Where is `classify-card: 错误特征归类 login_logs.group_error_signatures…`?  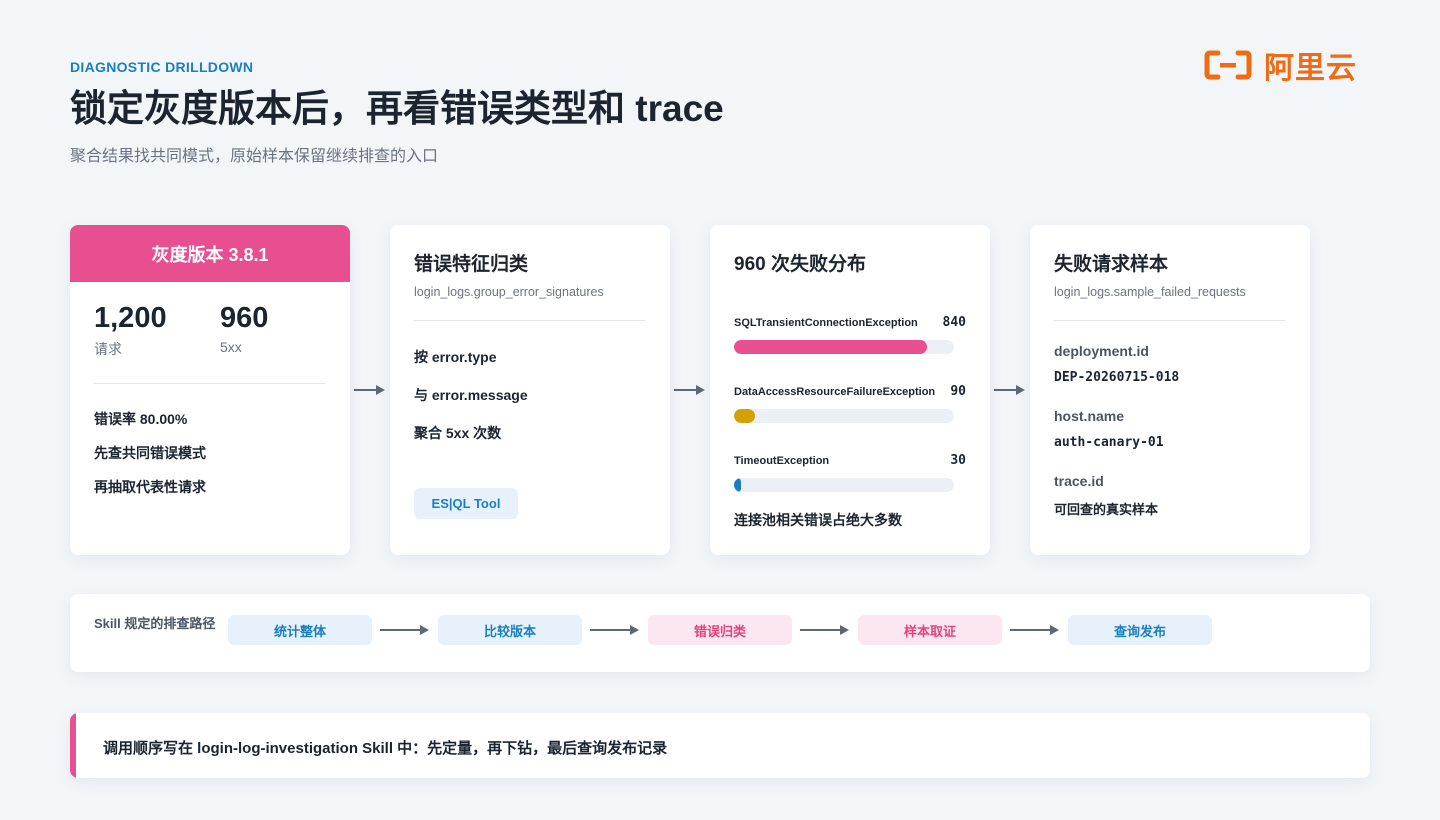 classify-card: 错误特征归类 login_logs.group_error_signatures… is located at coordinates (530, 390).